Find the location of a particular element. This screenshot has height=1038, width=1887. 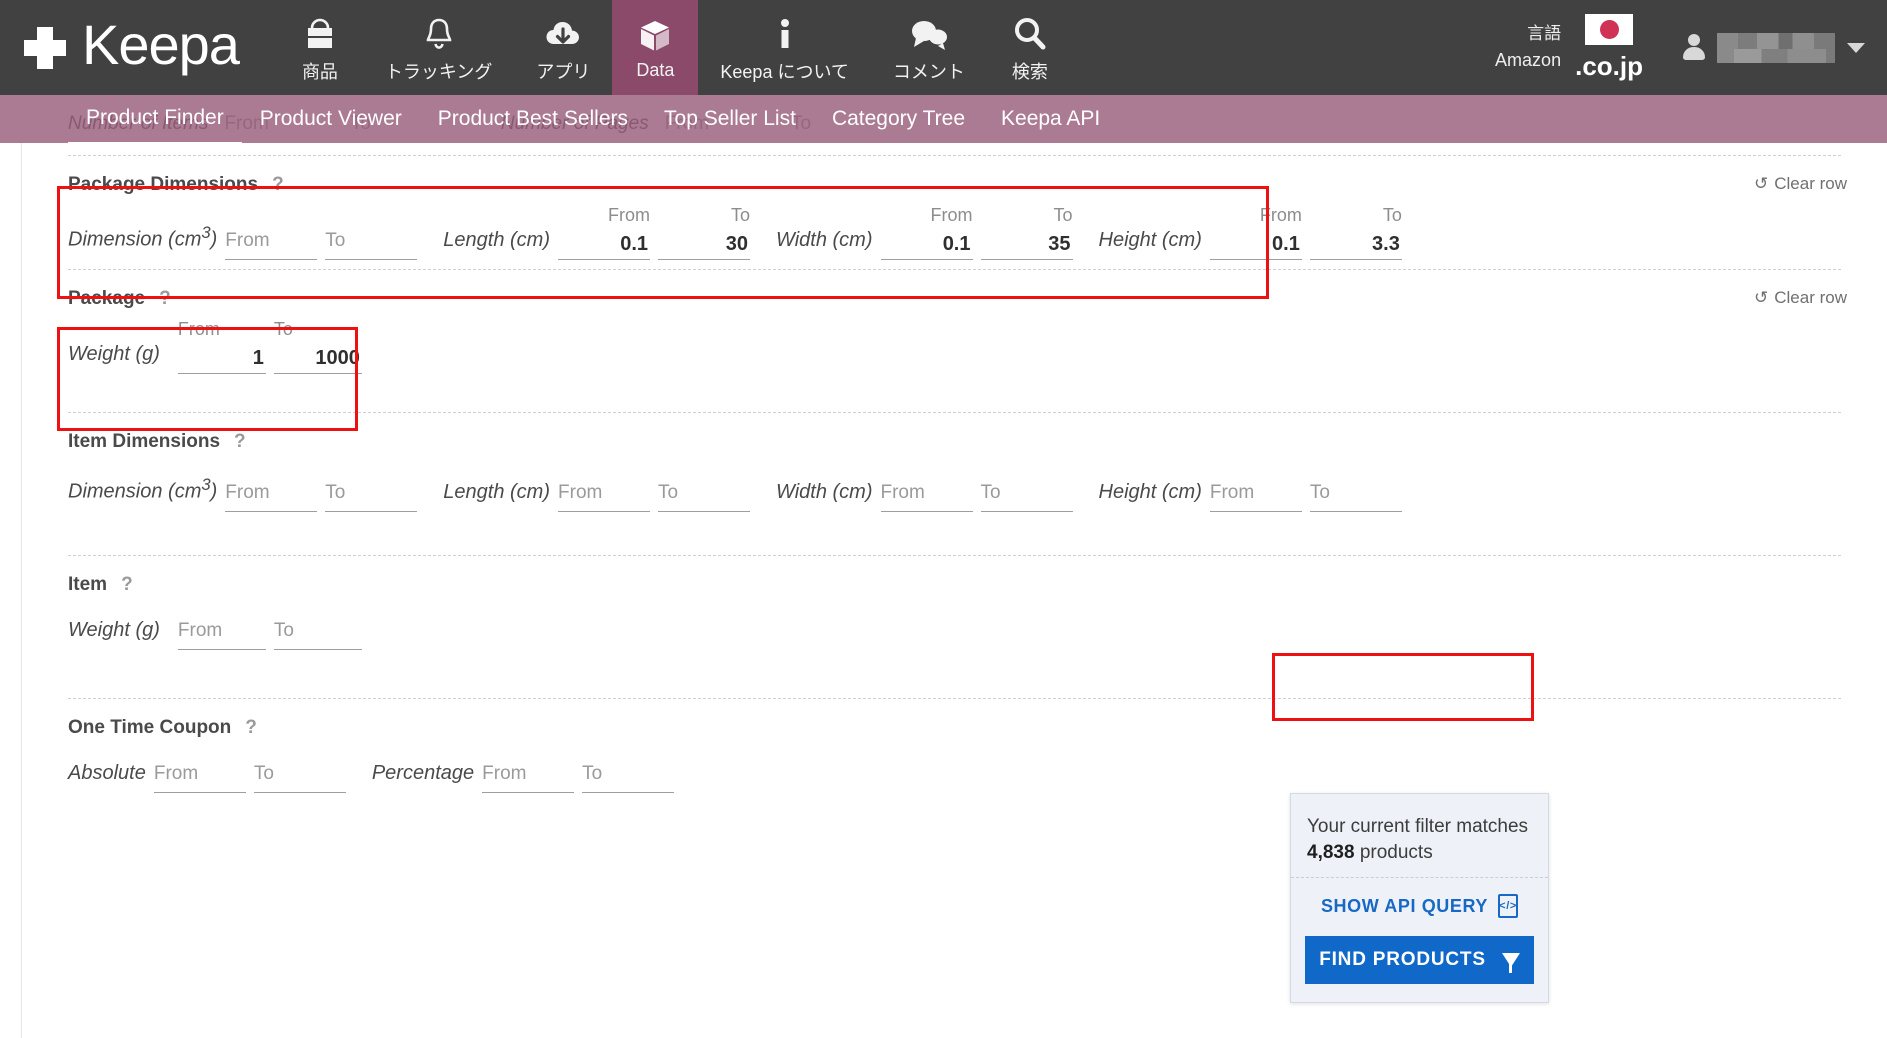

match-count: 4,838 is located at coordinates (1331, 852).